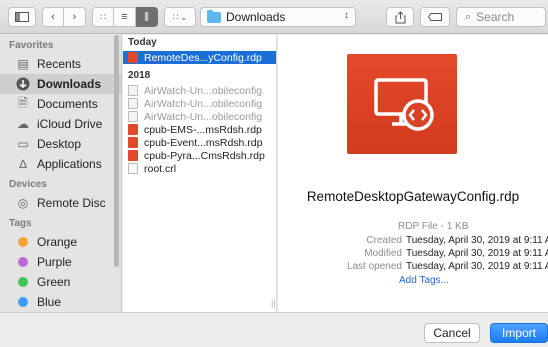 This screenshot has width=548, height=347. Describe the element at coordinates (70, 124) in the screenshot. I see `sidebar-item-label: iCloud Drive` at that location.